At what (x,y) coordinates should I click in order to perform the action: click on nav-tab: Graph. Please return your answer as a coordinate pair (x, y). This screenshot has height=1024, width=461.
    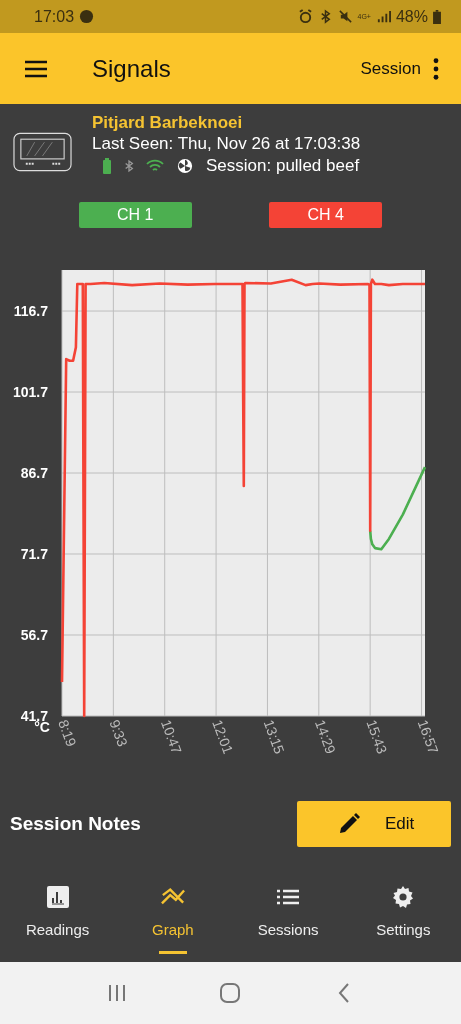
    Looking at the image, I should click on (173, 909).